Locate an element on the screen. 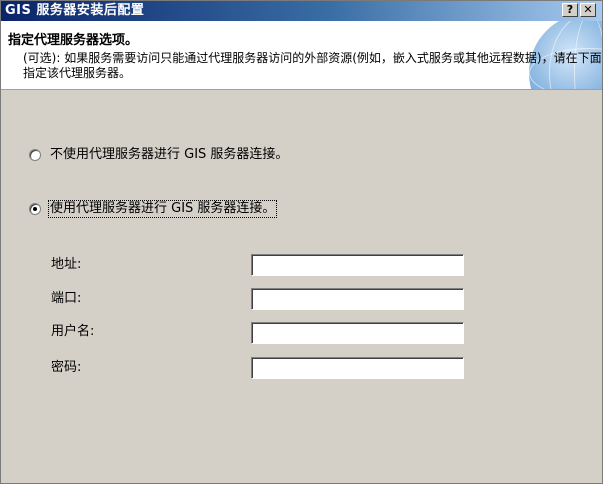 This screenshot has height=484, width=603. username-input is located at coordinates (357, 333).